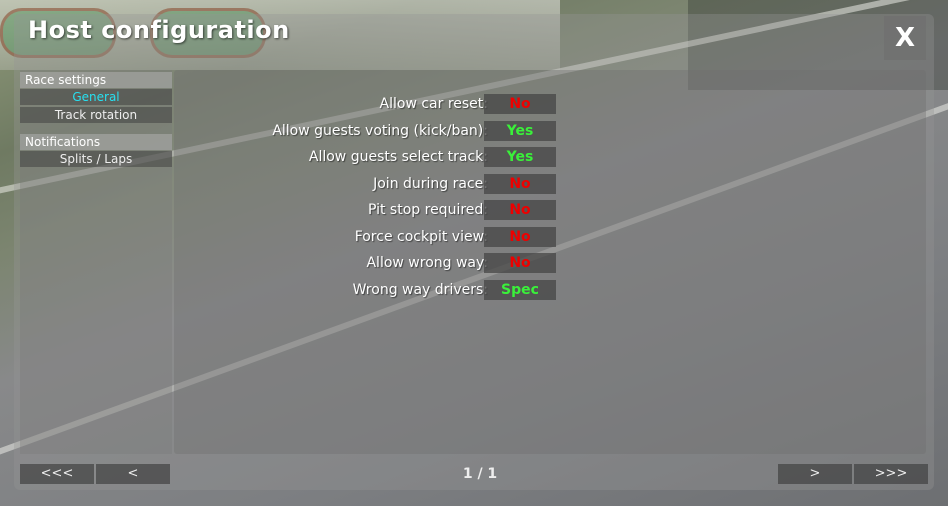 The width and height of the screenshot is (948, 506). What do you see at coordinates (430, 184) in the screenshot?
I see `setting-label: Join during race:` at bounding box center [430, 184].